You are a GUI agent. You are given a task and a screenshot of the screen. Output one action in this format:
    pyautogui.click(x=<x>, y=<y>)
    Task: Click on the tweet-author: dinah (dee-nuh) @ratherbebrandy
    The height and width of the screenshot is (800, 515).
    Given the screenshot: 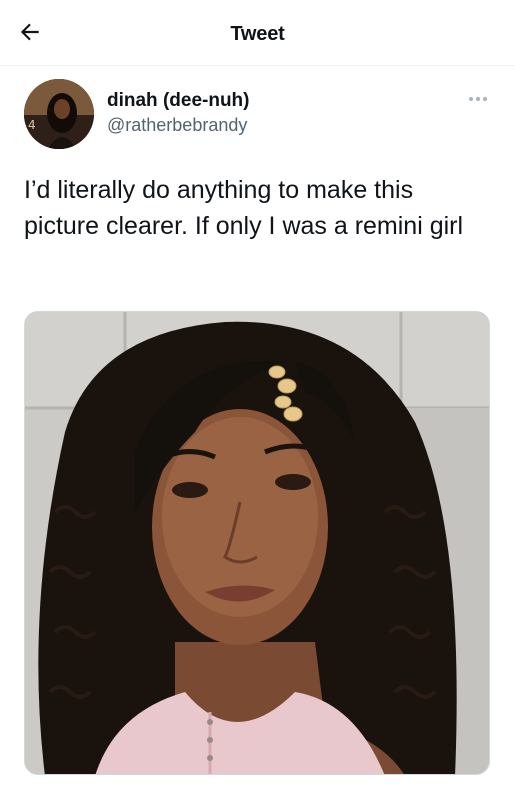 What is the action you would take?
    pyautogui.click(x=178, y=113)
    